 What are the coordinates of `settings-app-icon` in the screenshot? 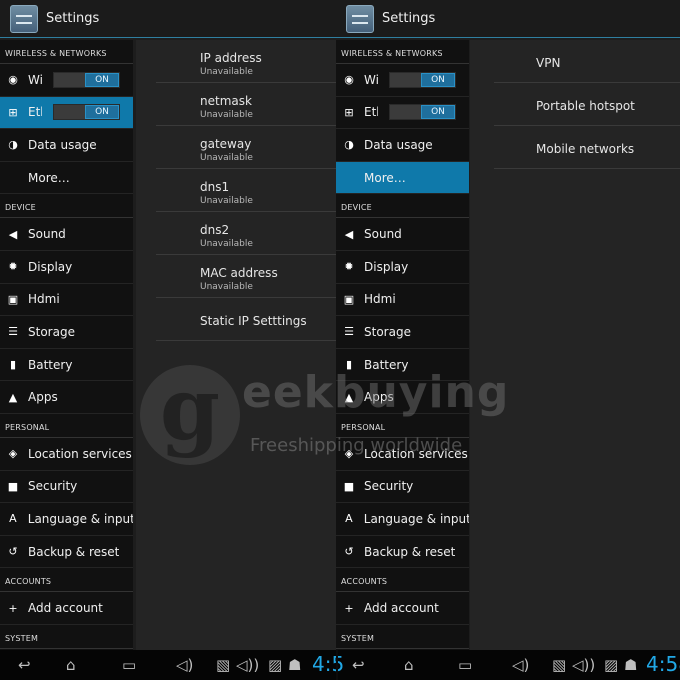 It's located at (24, 18).